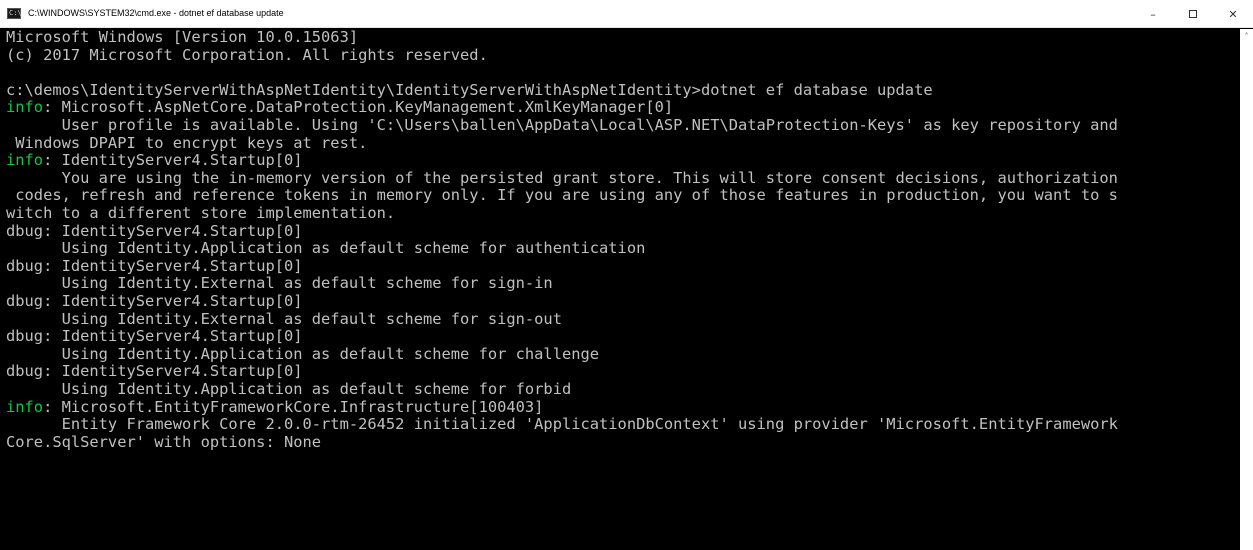 The image size is (1253, 550). I want to click on console-line: Core.SqlServer' with options: None, so click(164, 442).